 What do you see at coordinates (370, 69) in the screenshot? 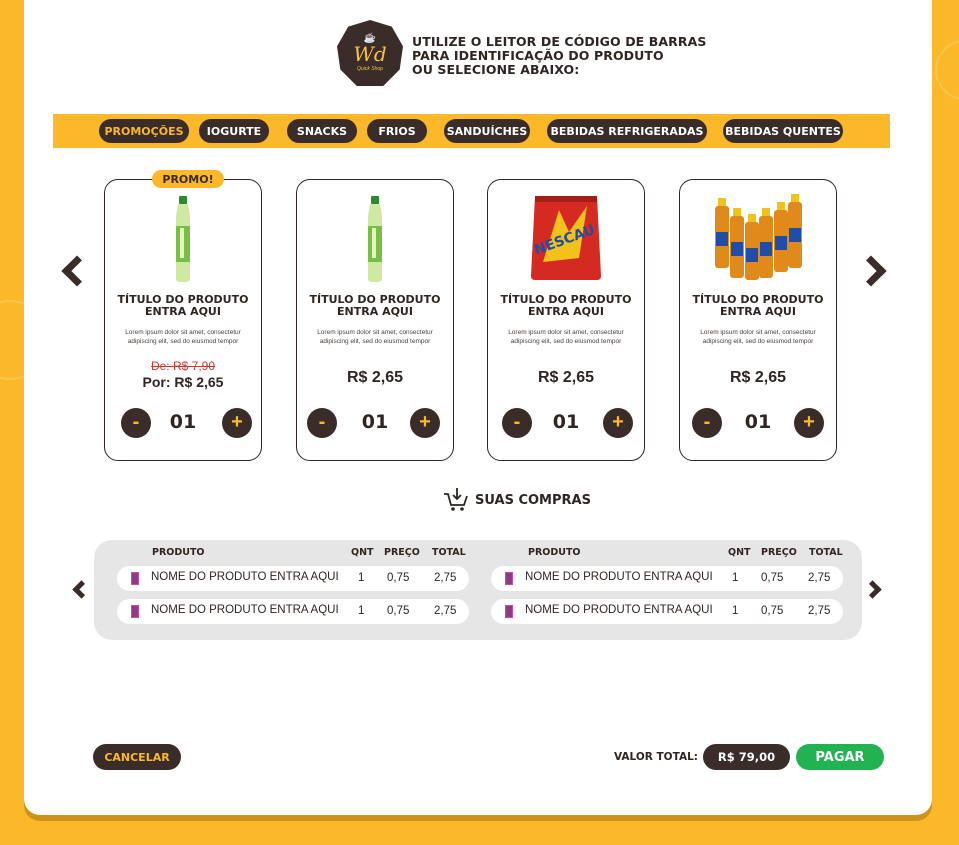
I see `logo-subtitle: Quick Shop` at bounding box center [370, 69].